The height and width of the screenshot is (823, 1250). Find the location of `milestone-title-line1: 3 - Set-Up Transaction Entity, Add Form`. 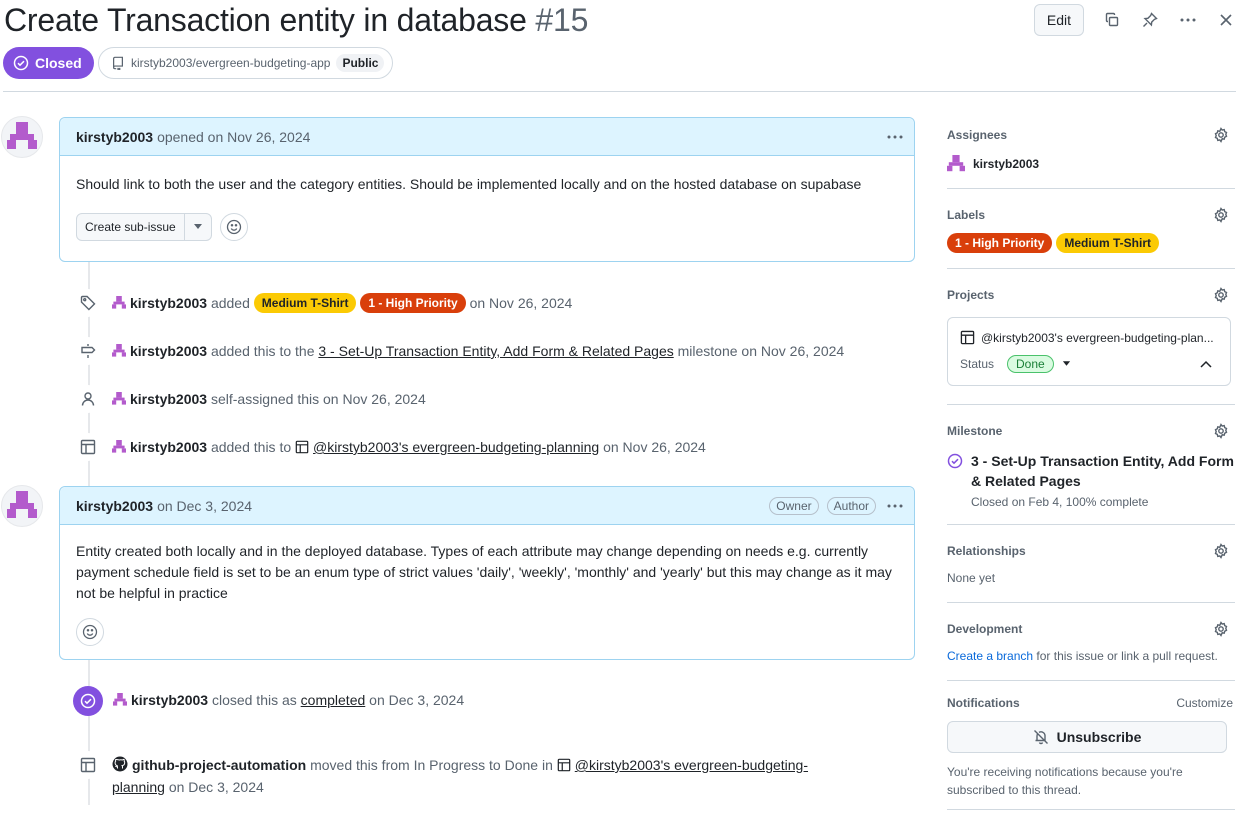

milestone-title-line1: 3 - Set-Up Transaction Entity, Add Form is located at coordinates (1102, 461).